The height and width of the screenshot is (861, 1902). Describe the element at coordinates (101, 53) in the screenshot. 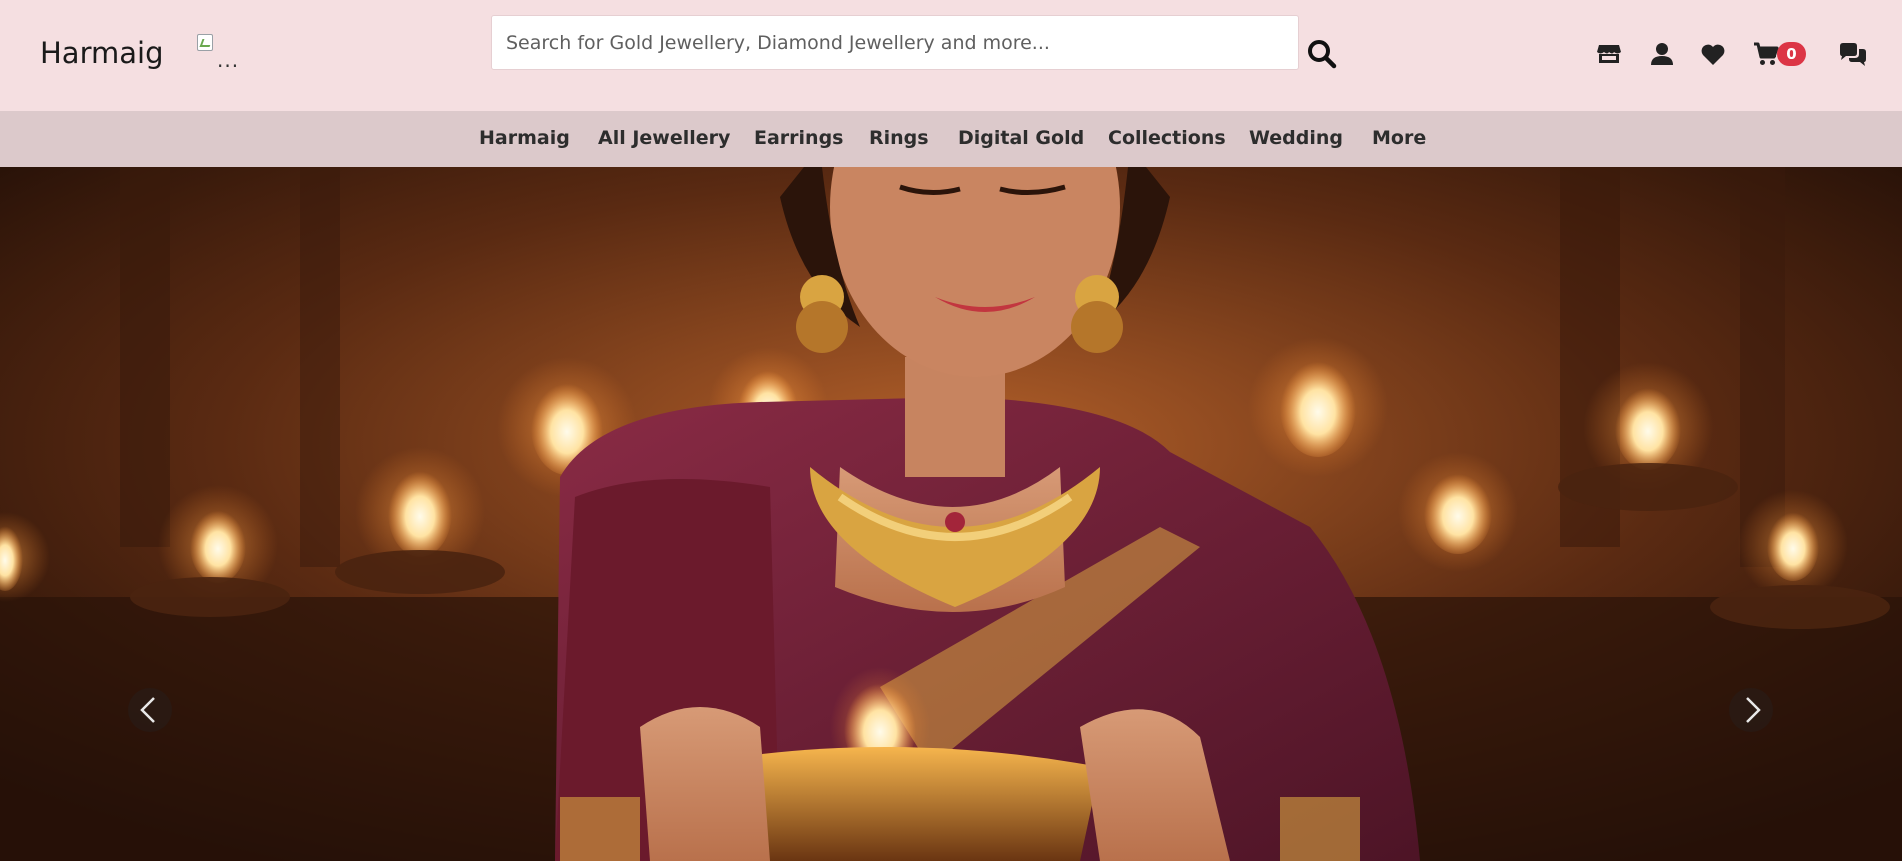

I see `brand-name: Harmaig` at that location.